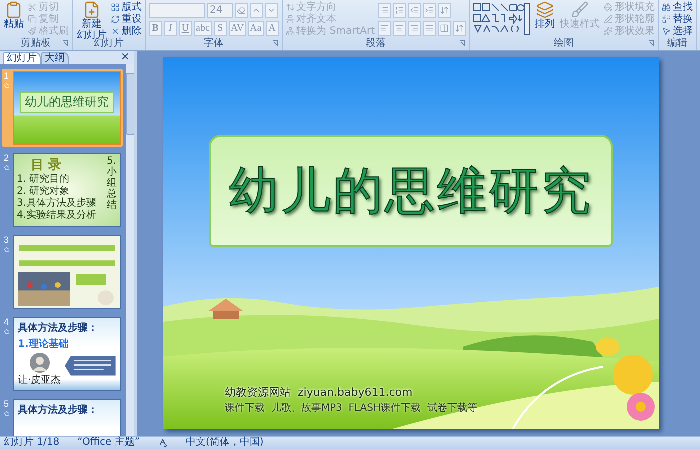 The height and width of the screenshot is (449, 700). What do you see at coordinates (109, 43) in the screenshot?
I see `group-label: 幻灯片` at bounding box center [109, 43].